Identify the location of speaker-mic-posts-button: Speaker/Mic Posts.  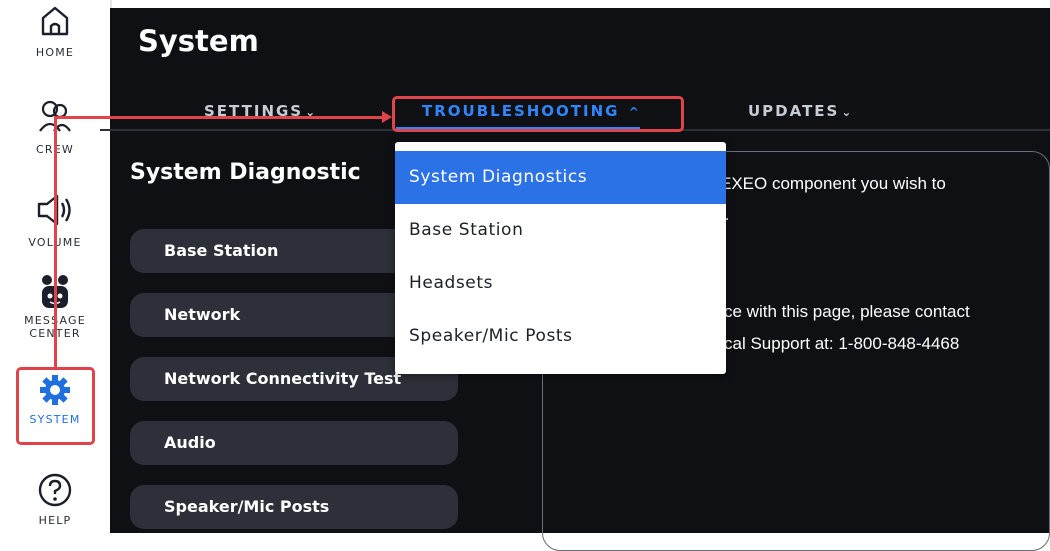
(294, 507).